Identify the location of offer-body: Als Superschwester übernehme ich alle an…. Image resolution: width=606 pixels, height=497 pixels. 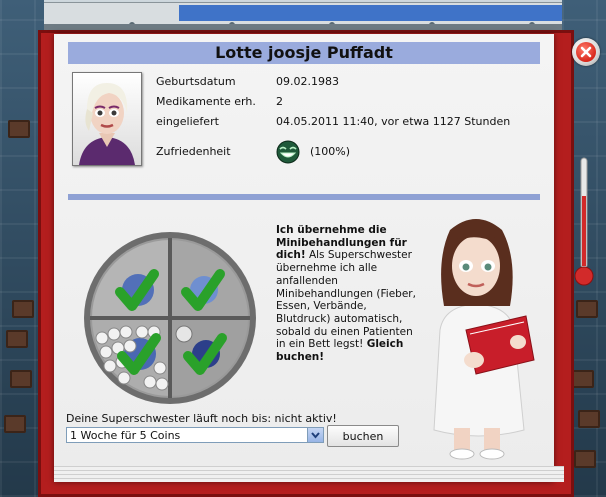
(346, 300).